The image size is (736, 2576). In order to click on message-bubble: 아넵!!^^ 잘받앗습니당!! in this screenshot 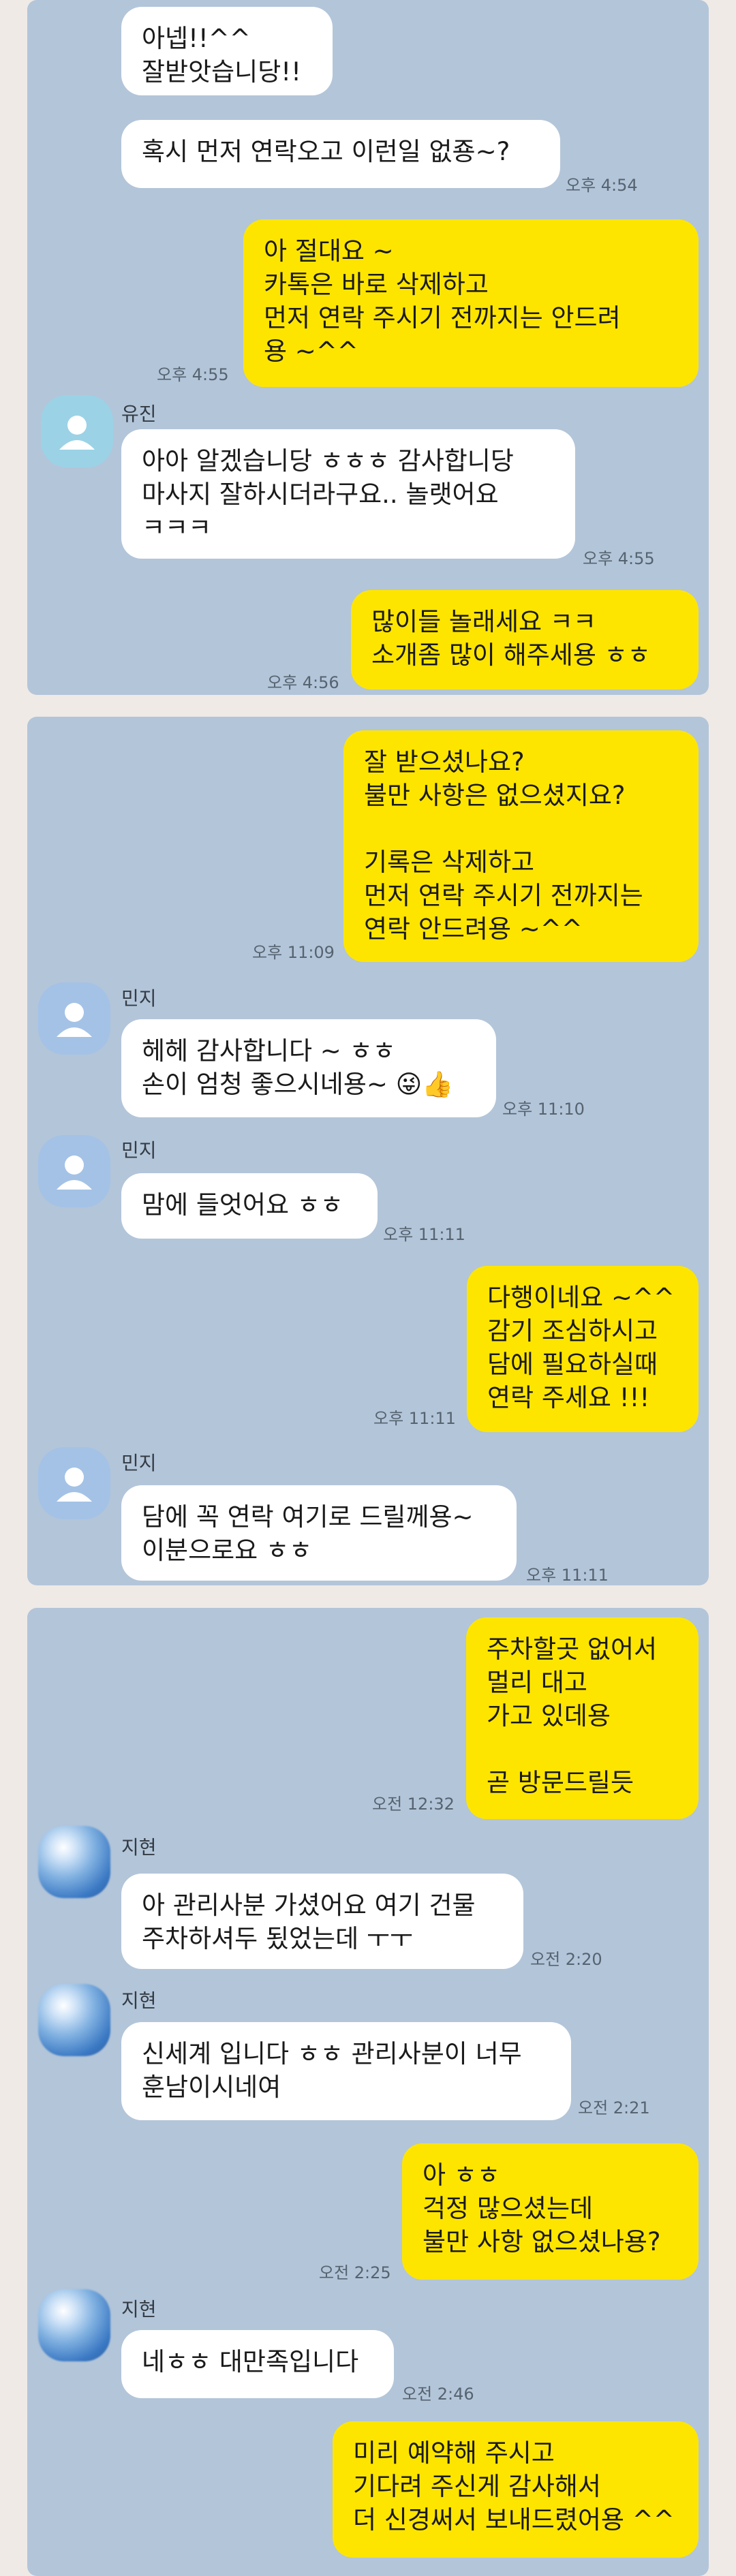, I will do `click(227, 51)`.